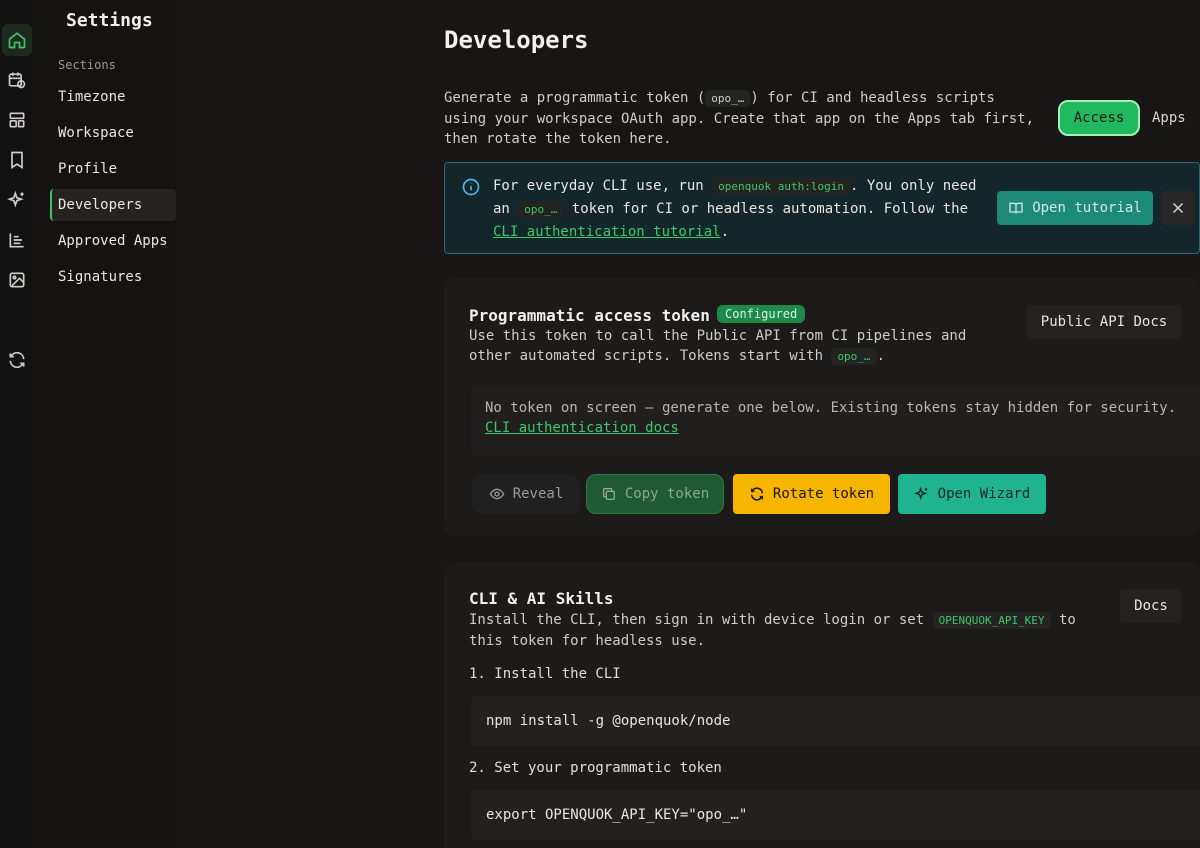 The height and width of the screenshot is (848, 1200). What do you see at coordinates (113, 205) in the screenshot?
I see `sidebar-item-developers: Developers` at bounding box center [113, 205].